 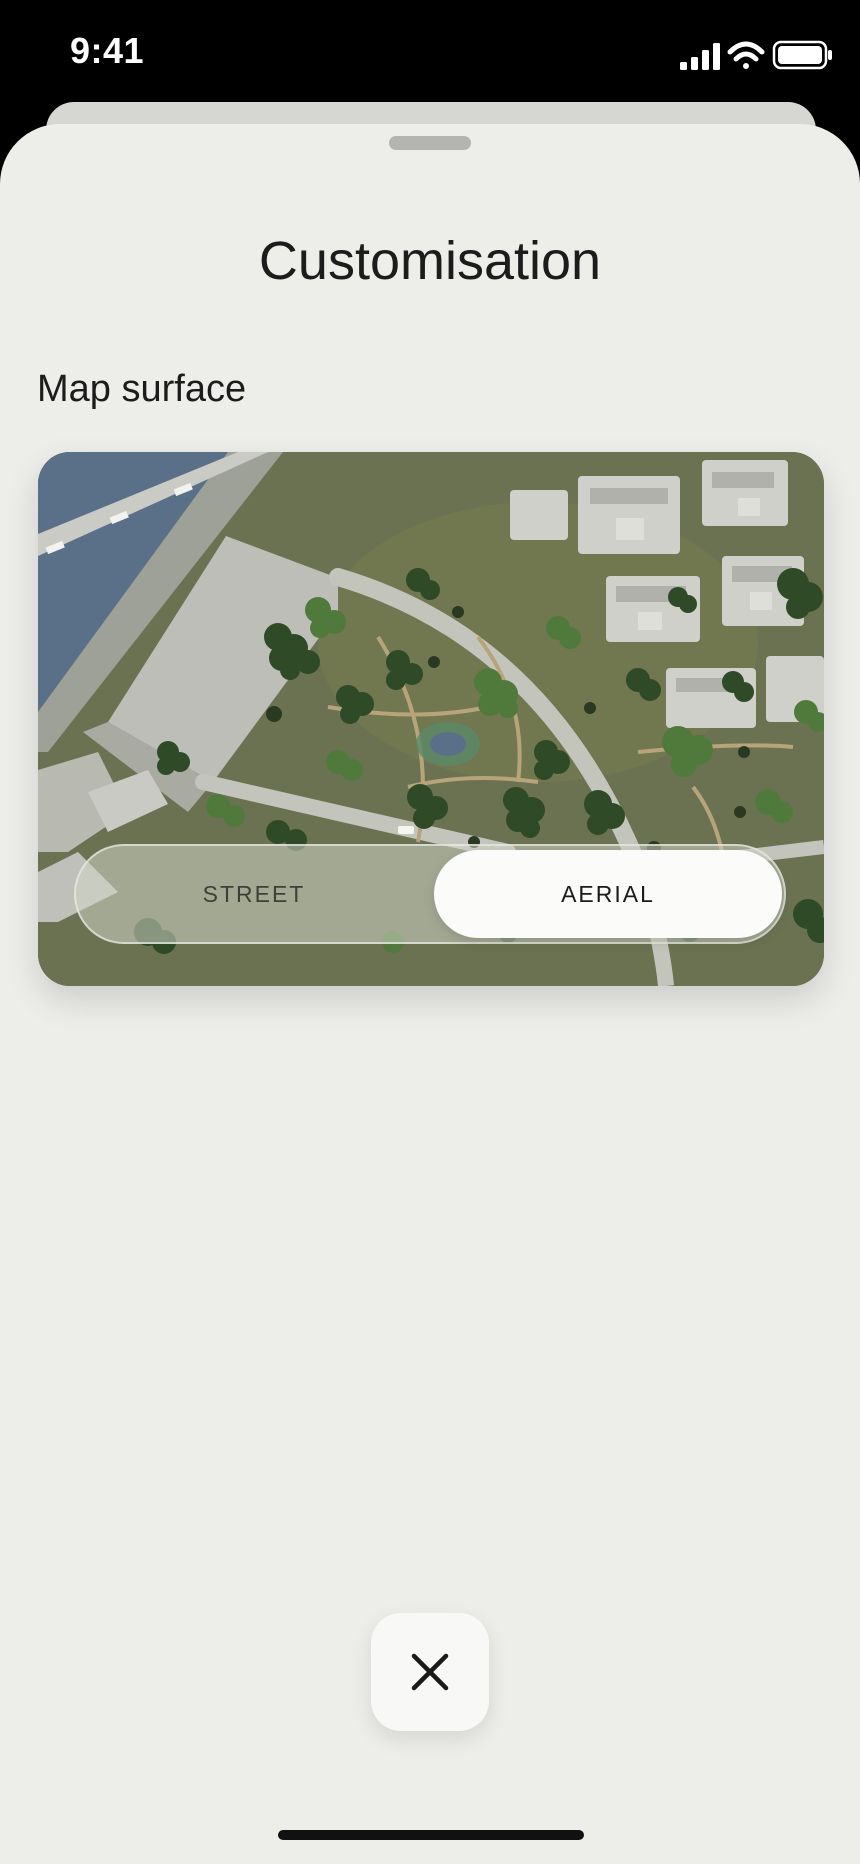 What do you see at coordinates (802, 55) in the screenshot?
I see `battery-icon` at bounding box center [802, 55].